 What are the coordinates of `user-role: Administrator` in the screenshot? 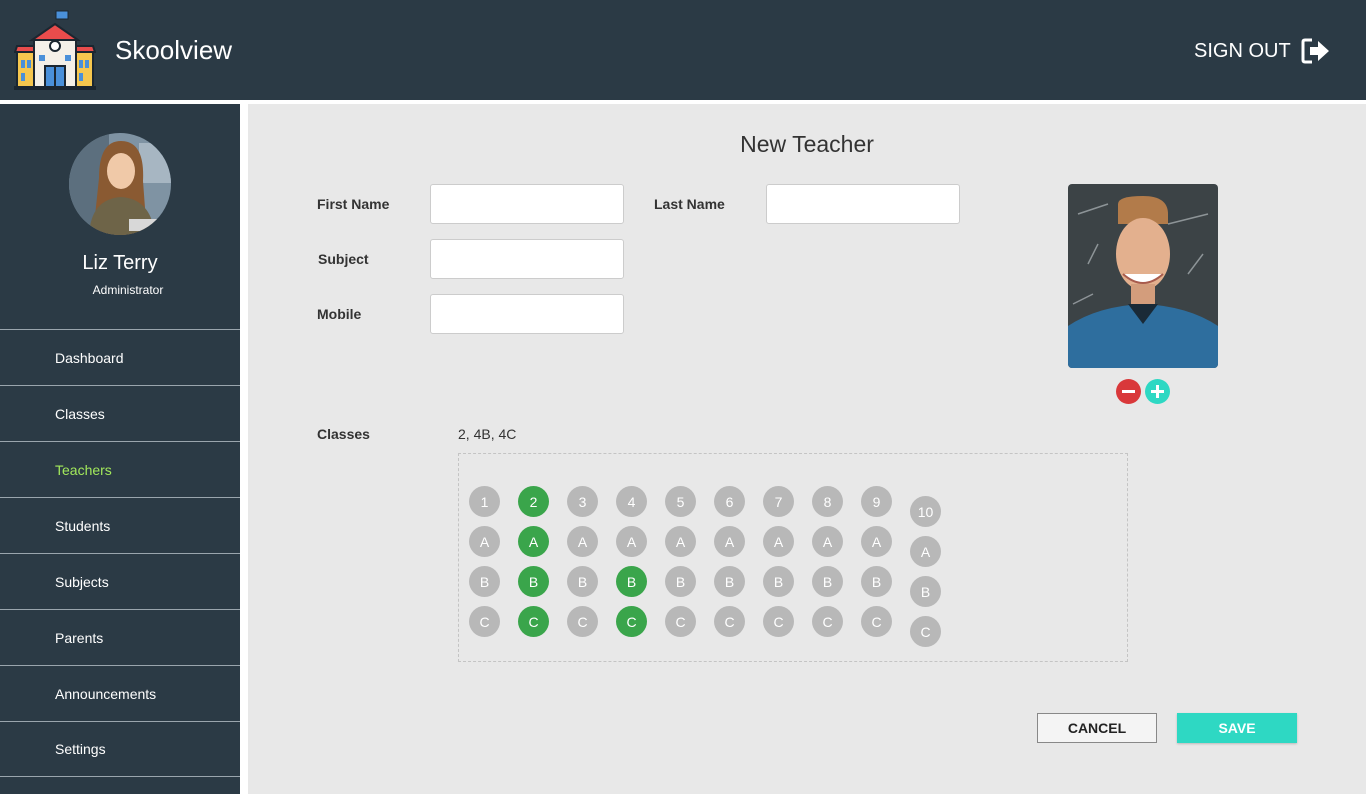 It's located at (128, 290).